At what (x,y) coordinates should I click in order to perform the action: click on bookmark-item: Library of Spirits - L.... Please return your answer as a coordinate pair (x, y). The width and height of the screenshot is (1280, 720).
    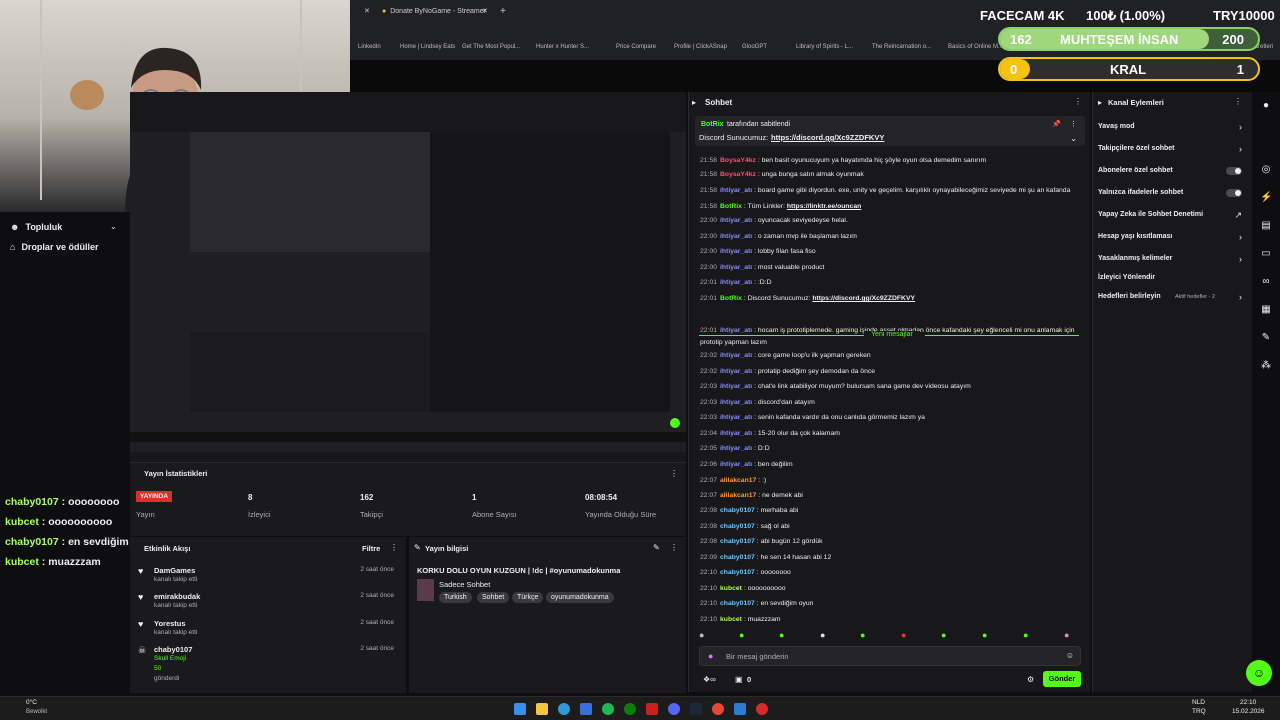
    Looking at the image, I should click on (824, 47).